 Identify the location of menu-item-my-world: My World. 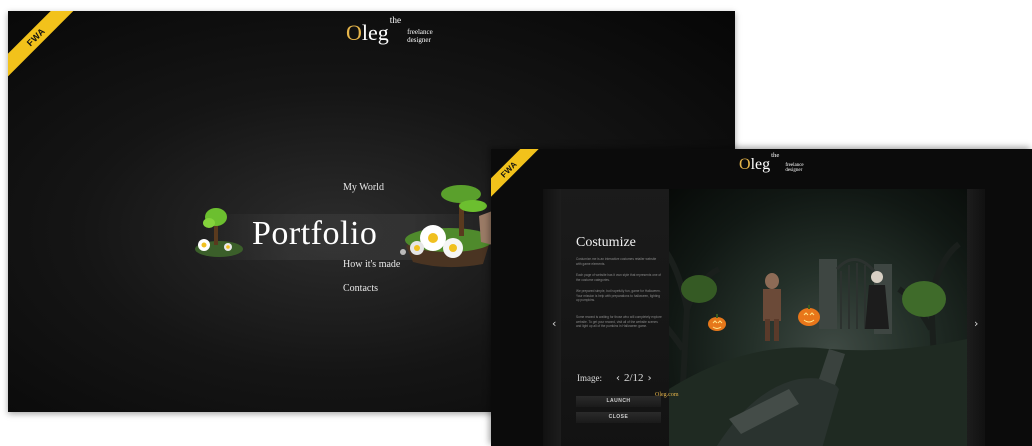
(363, 187).